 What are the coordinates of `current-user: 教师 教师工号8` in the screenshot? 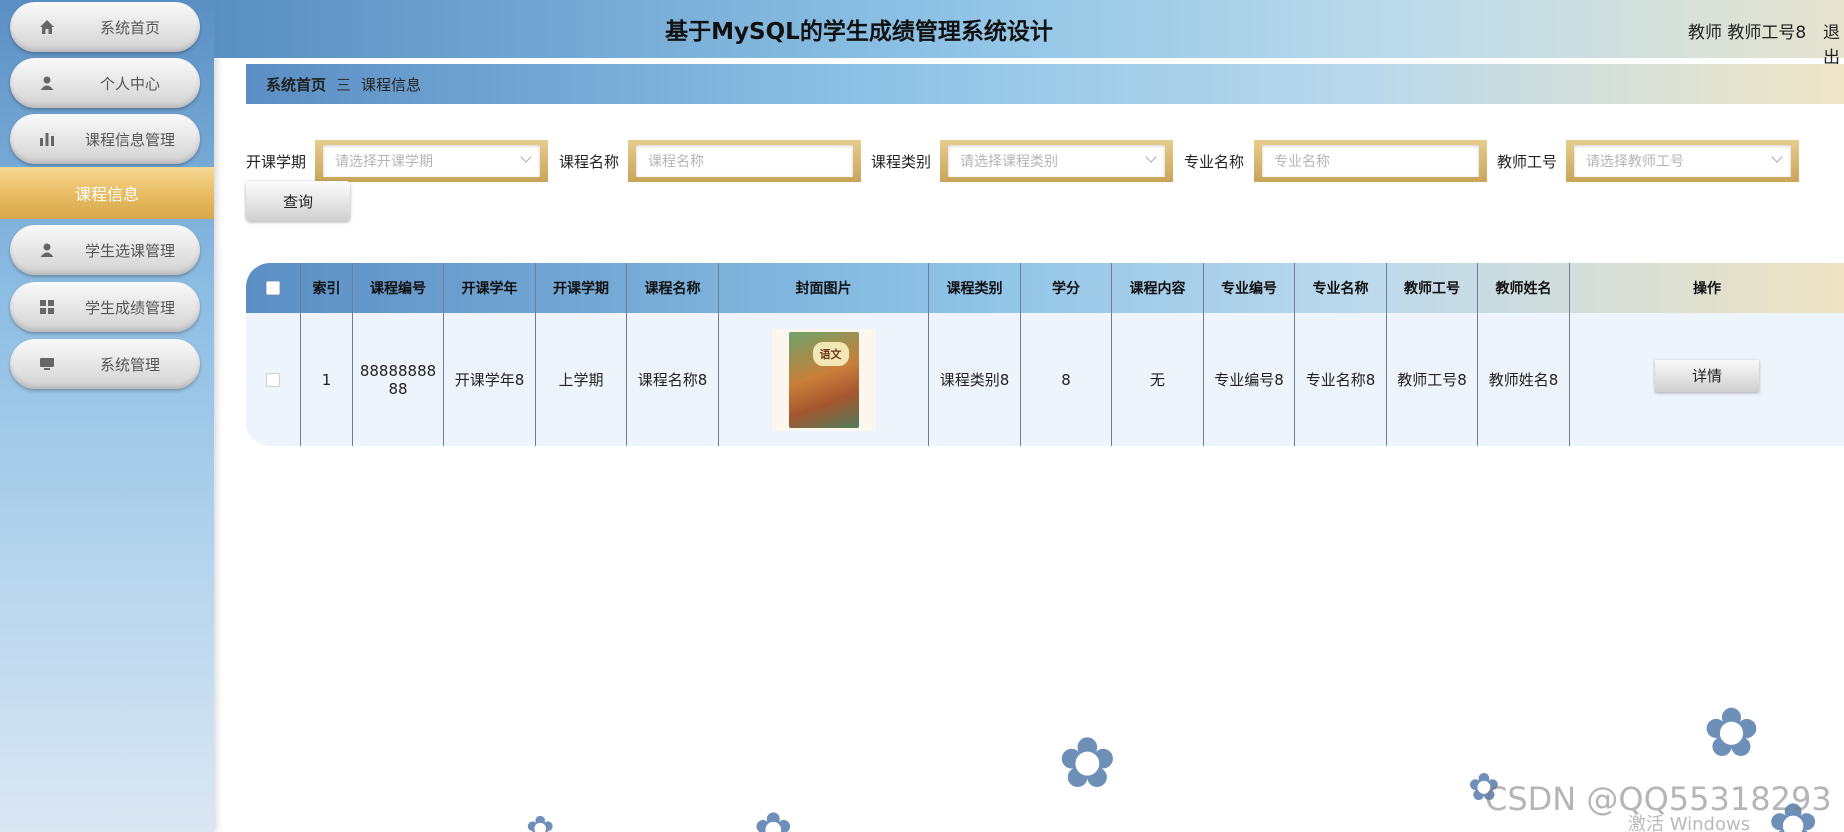 It's located at (1747, 33).